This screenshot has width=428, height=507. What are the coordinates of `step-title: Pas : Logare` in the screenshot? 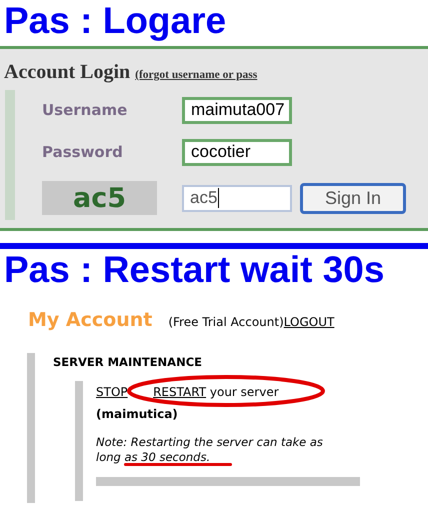 It's located at (115, 21).